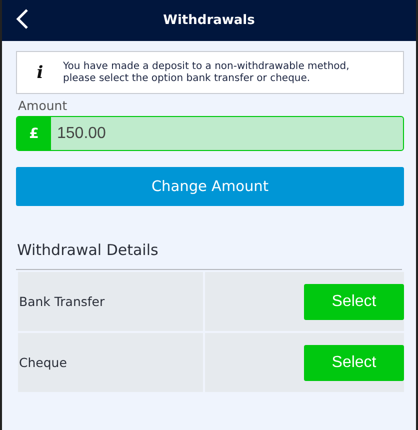 The height and width of the screenshot is (430, 418). What do you see at coordinates (40, 72) in the screenshot?
I see `info-icon: i` at bounding box center [40, 72].